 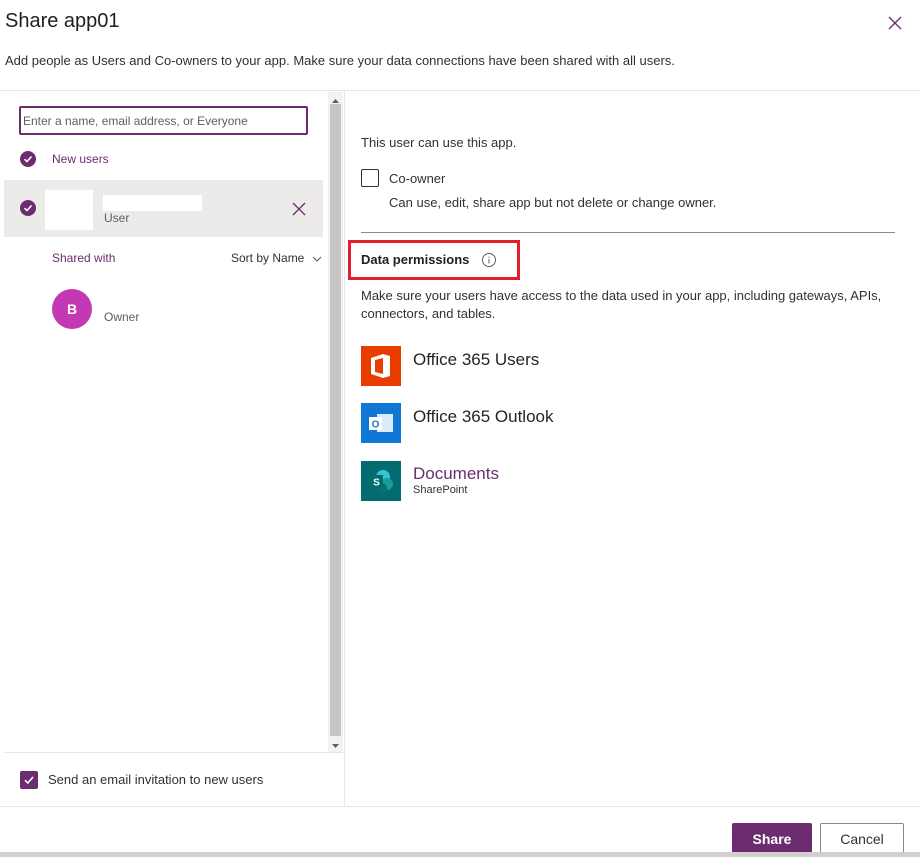 I want to click on panel-divider, so click(x=344, y=449).